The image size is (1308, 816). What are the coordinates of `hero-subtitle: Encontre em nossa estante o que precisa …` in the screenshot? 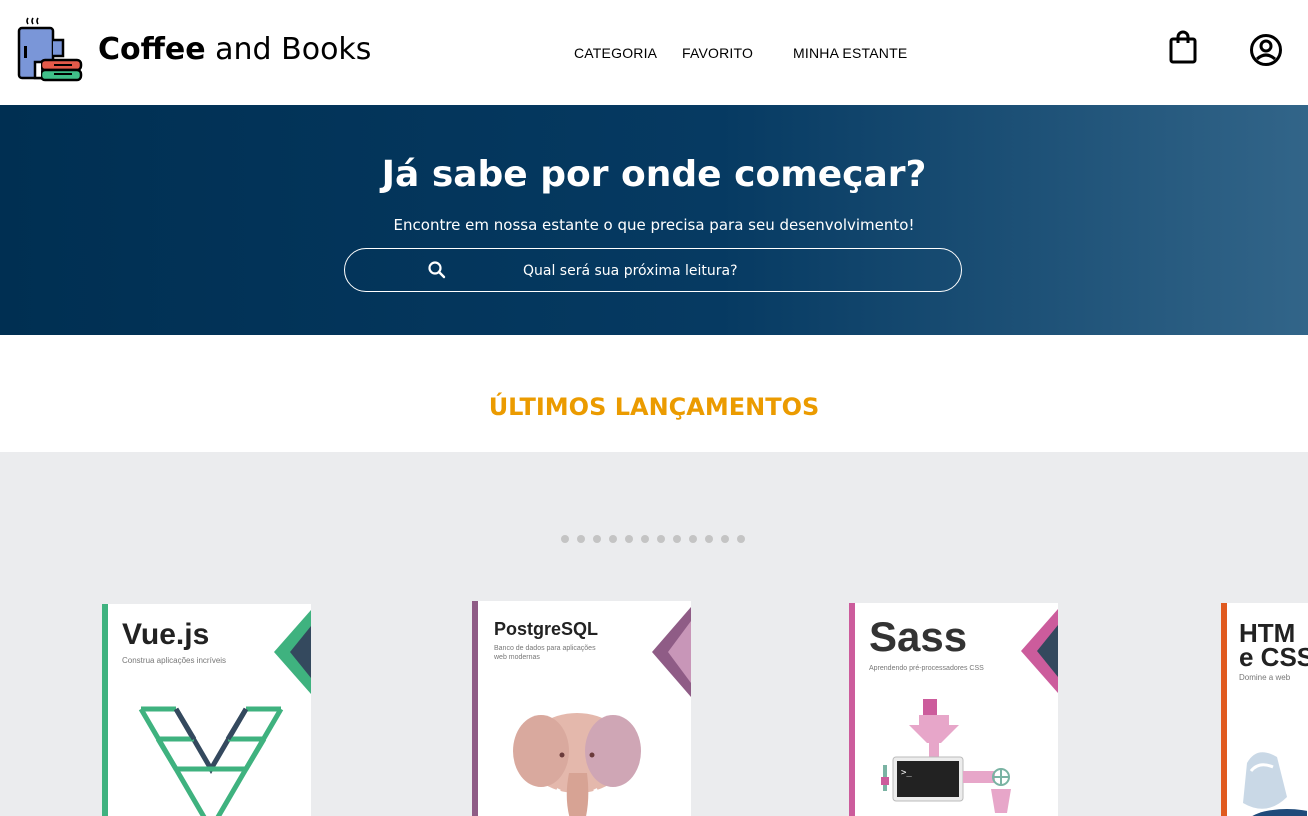 It's located at (654, 225).